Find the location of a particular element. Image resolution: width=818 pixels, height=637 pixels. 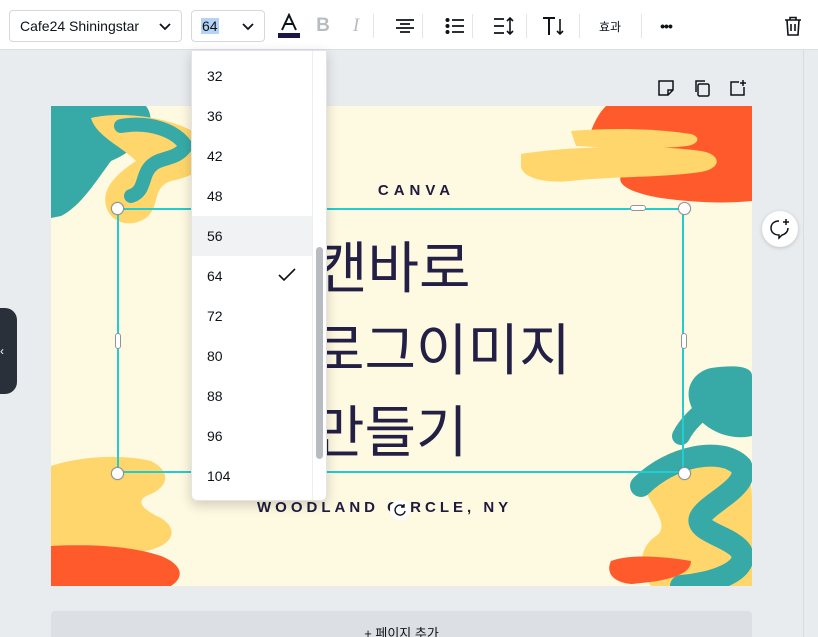

duplicate-page-button is located at coordinates (702, 88).